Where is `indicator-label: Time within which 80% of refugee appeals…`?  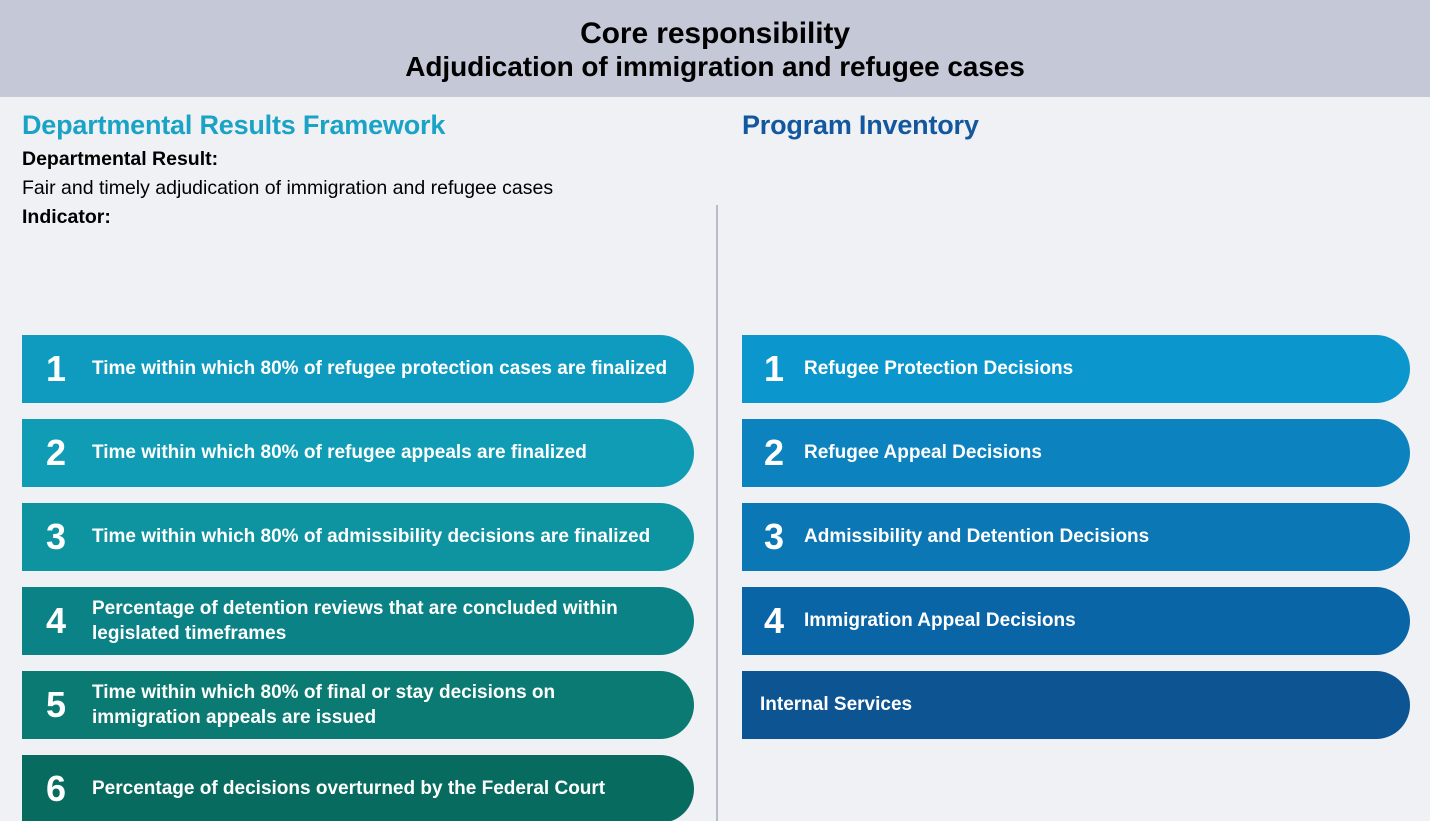 indicator-label: Time within which 80% of refugee appeals… is located at coordinates (339, 453).